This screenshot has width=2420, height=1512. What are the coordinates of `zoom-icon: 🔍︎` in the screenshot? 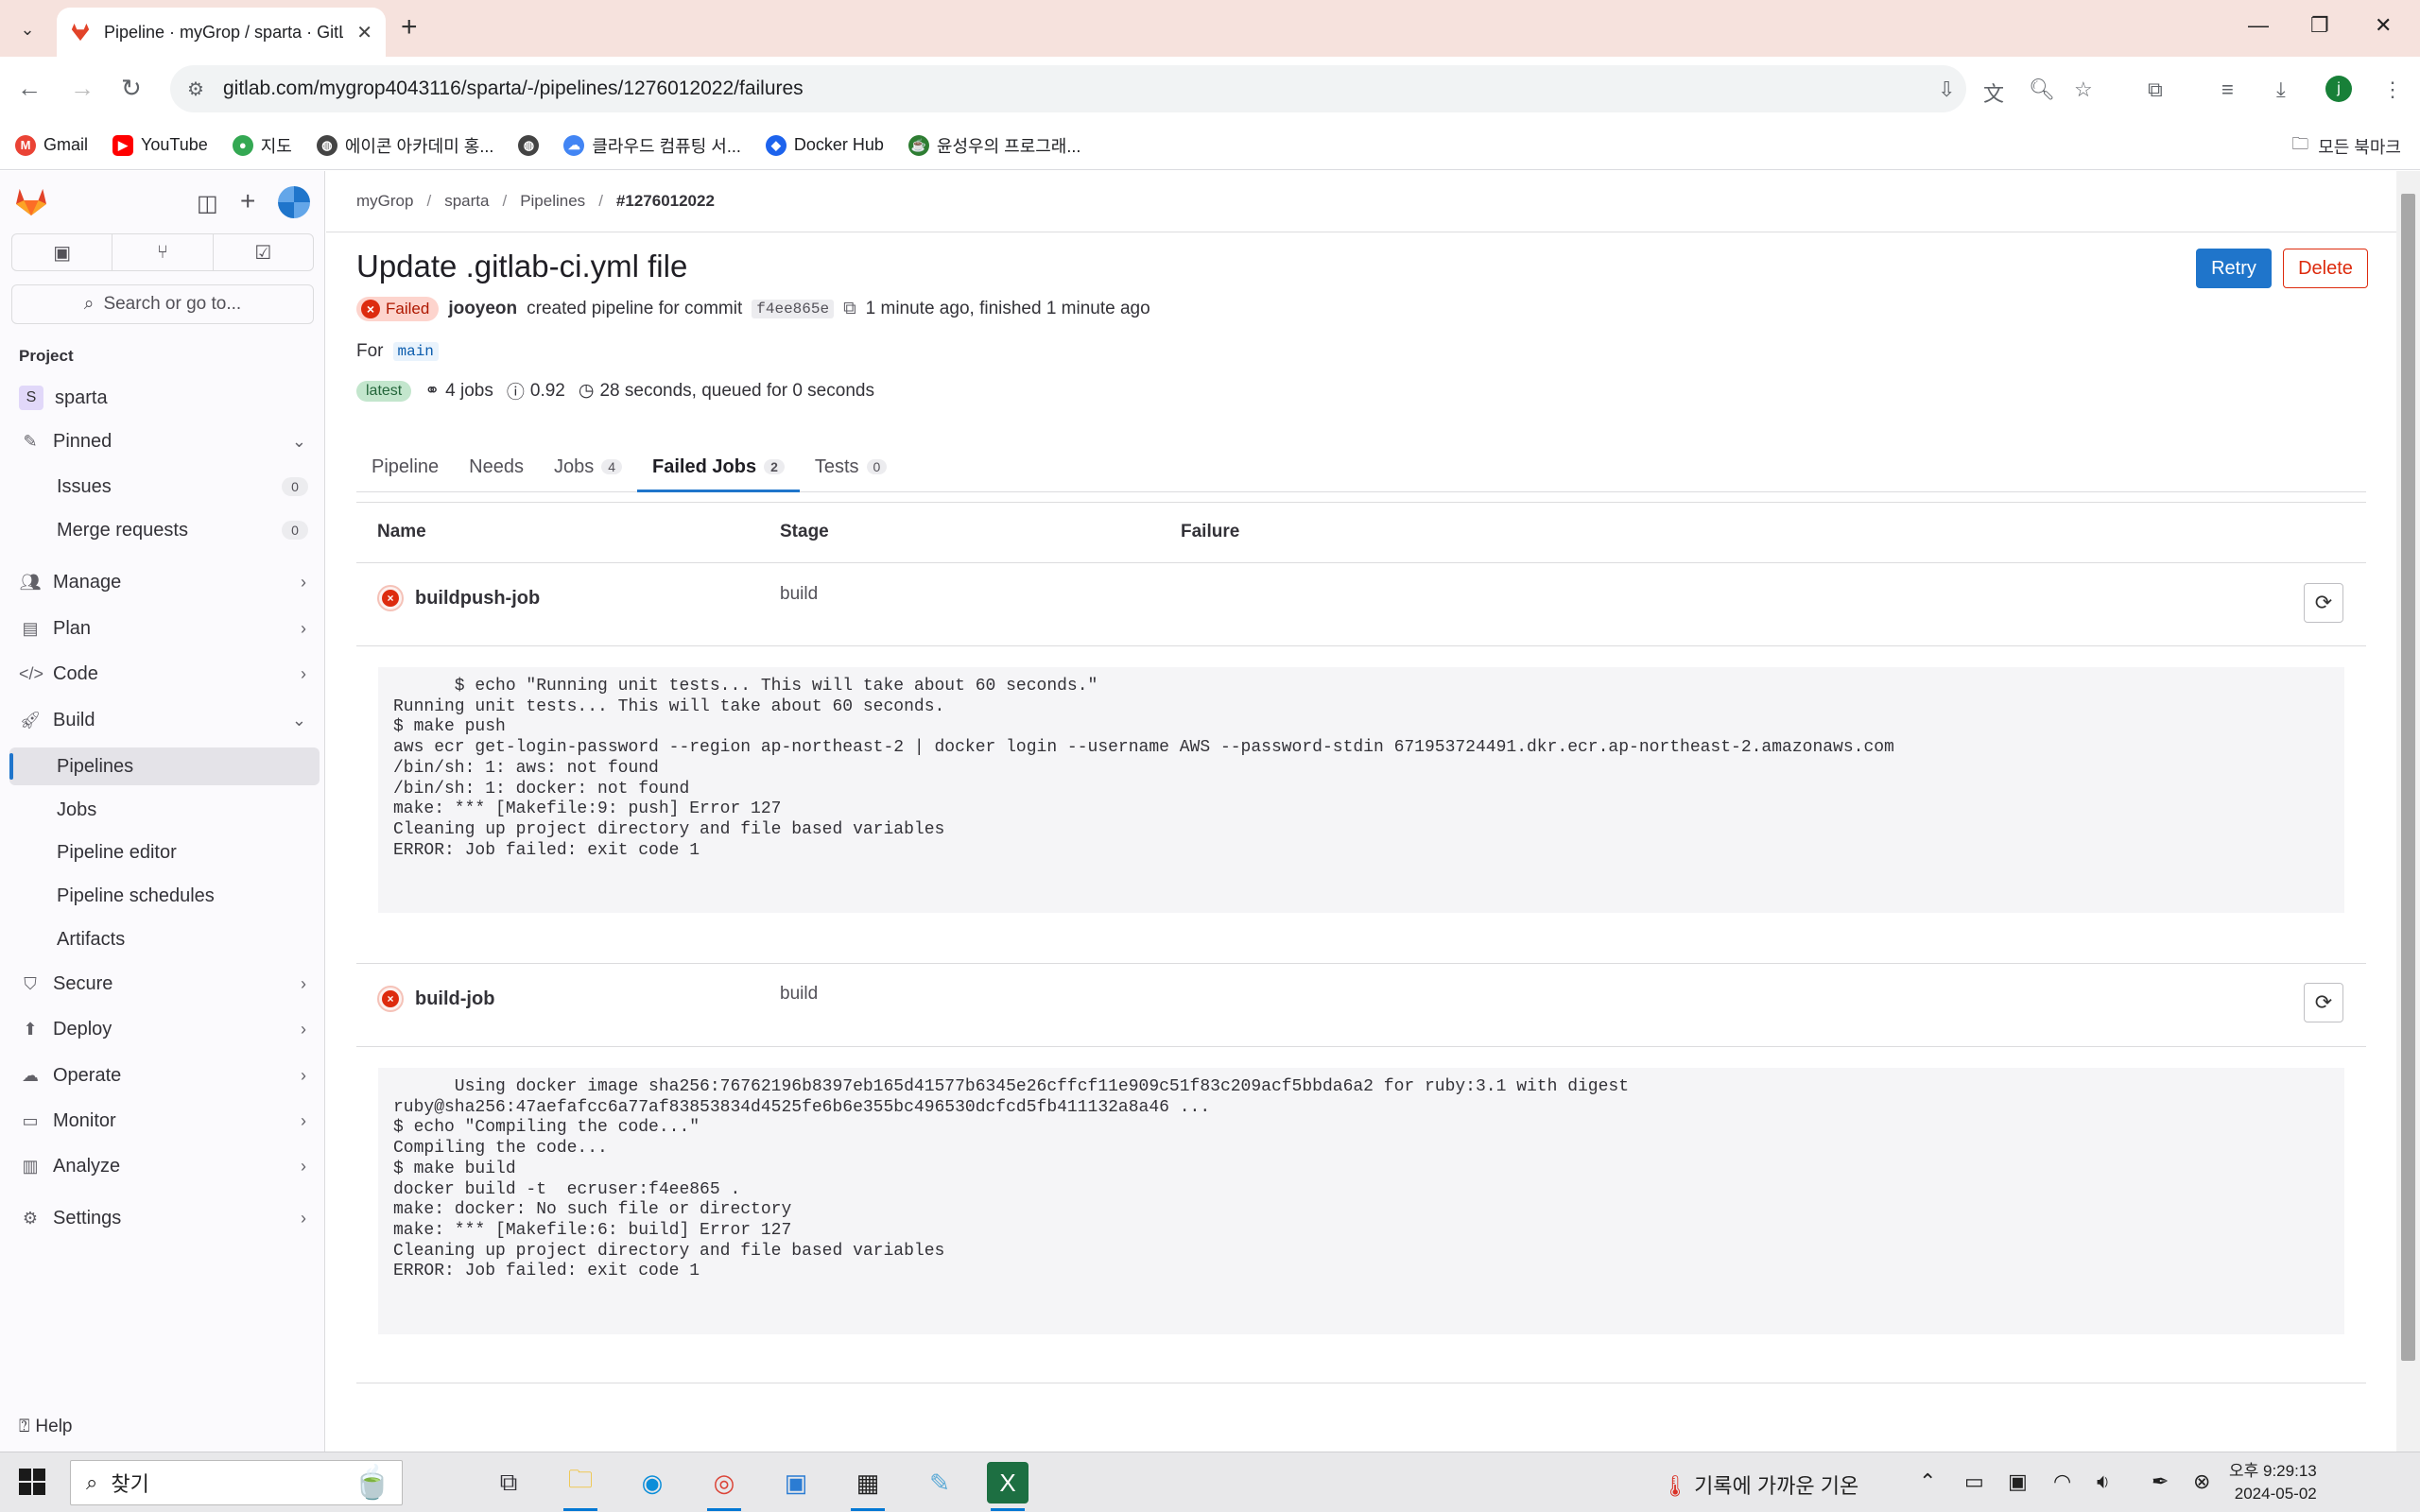 It's located at (2042, 89).